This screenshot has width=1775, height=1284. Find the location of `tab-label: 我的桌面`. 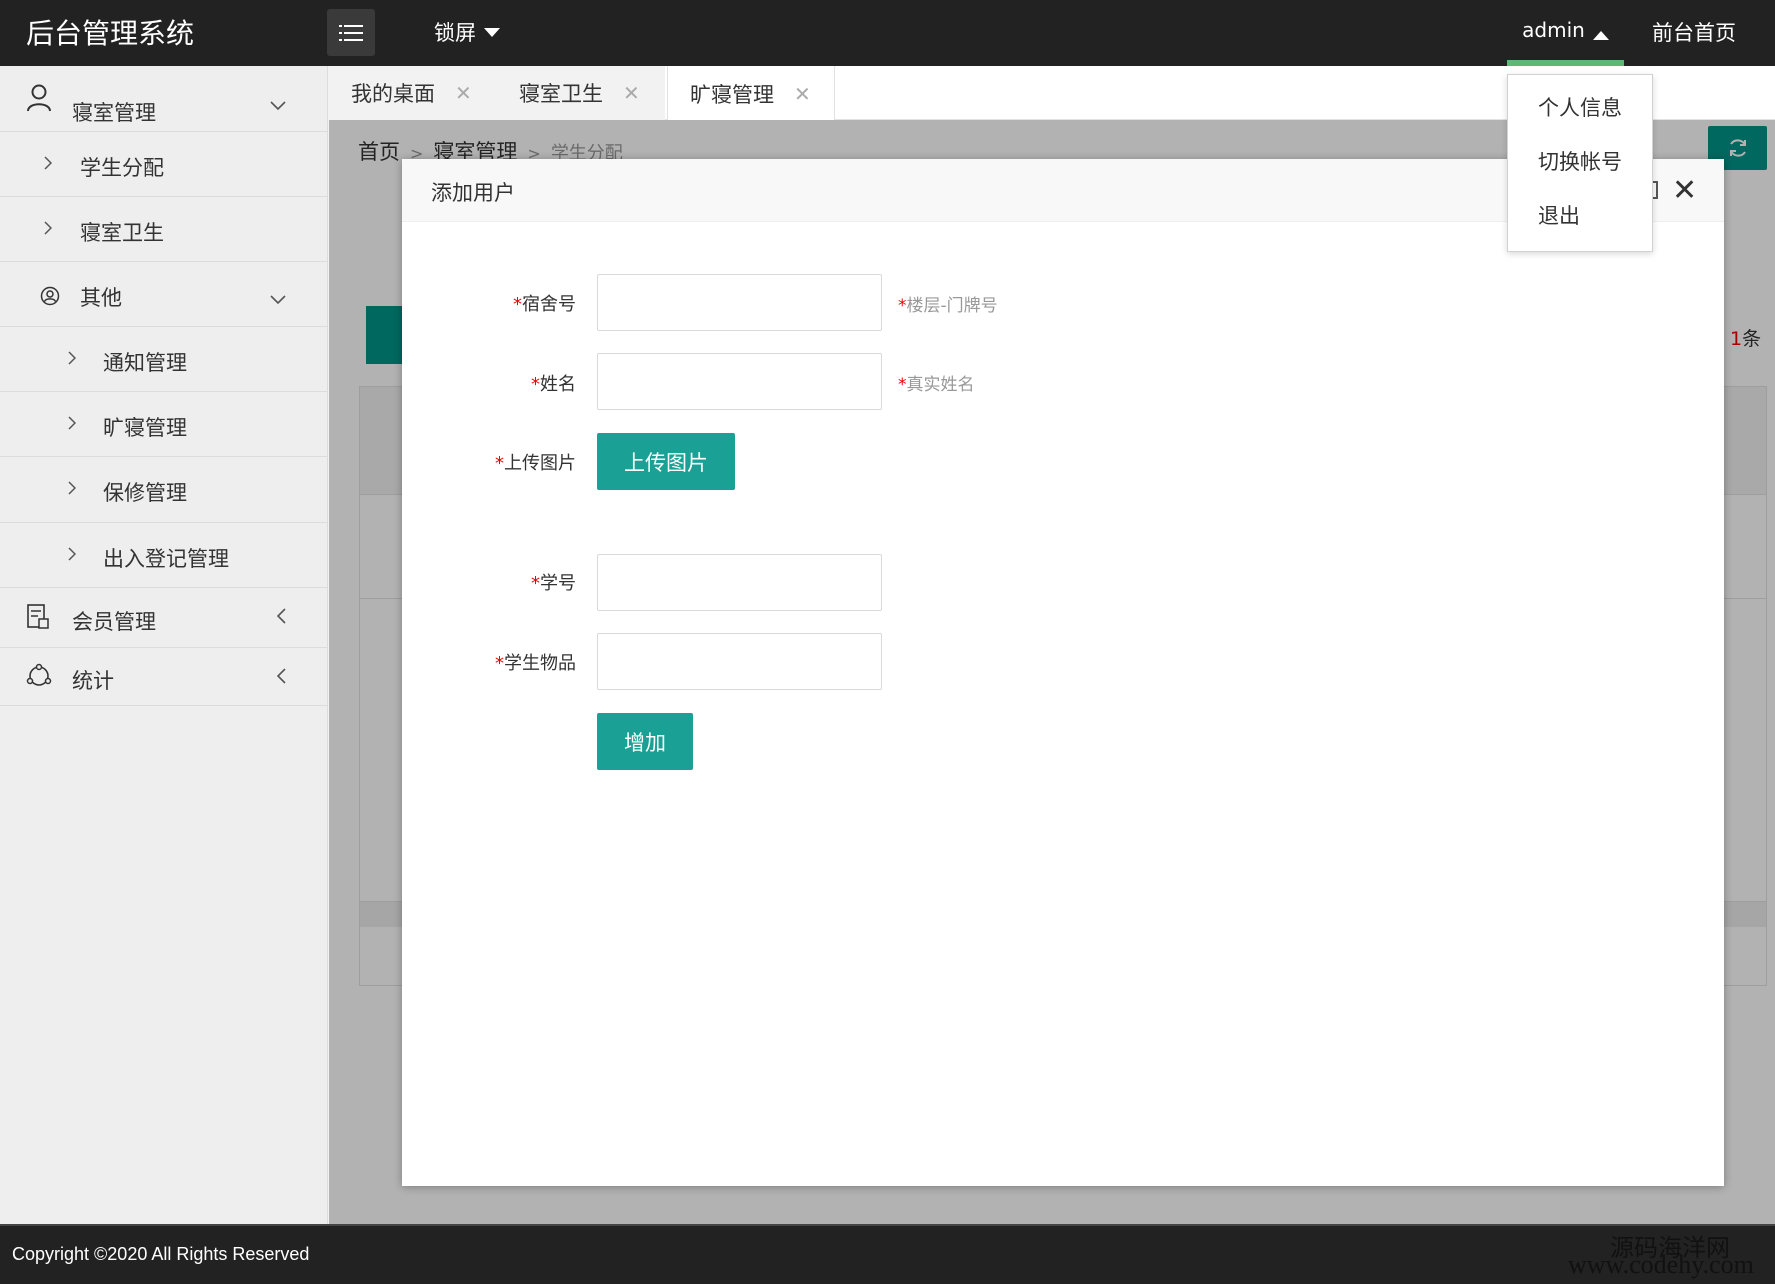

tab-label: 我的桌面 is located at coordinates (393, 94).